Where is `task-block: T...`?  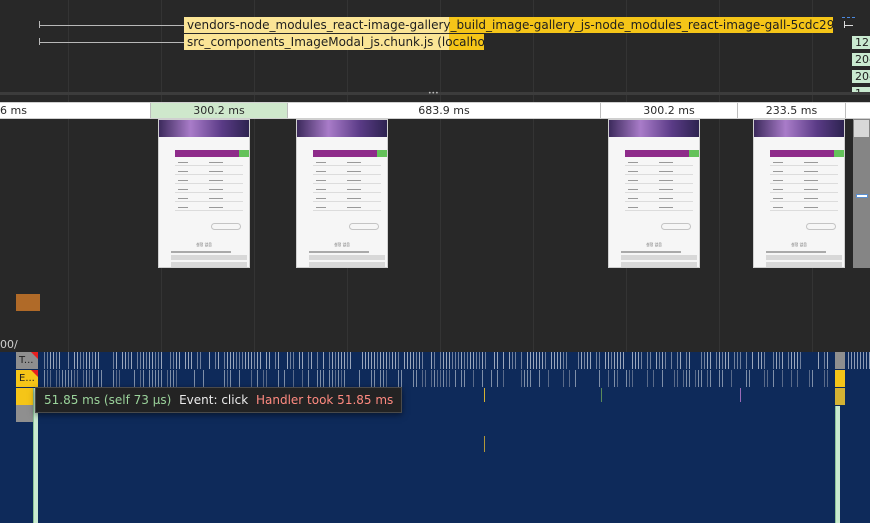 task-block: T... is located at coordinates (27, 360).